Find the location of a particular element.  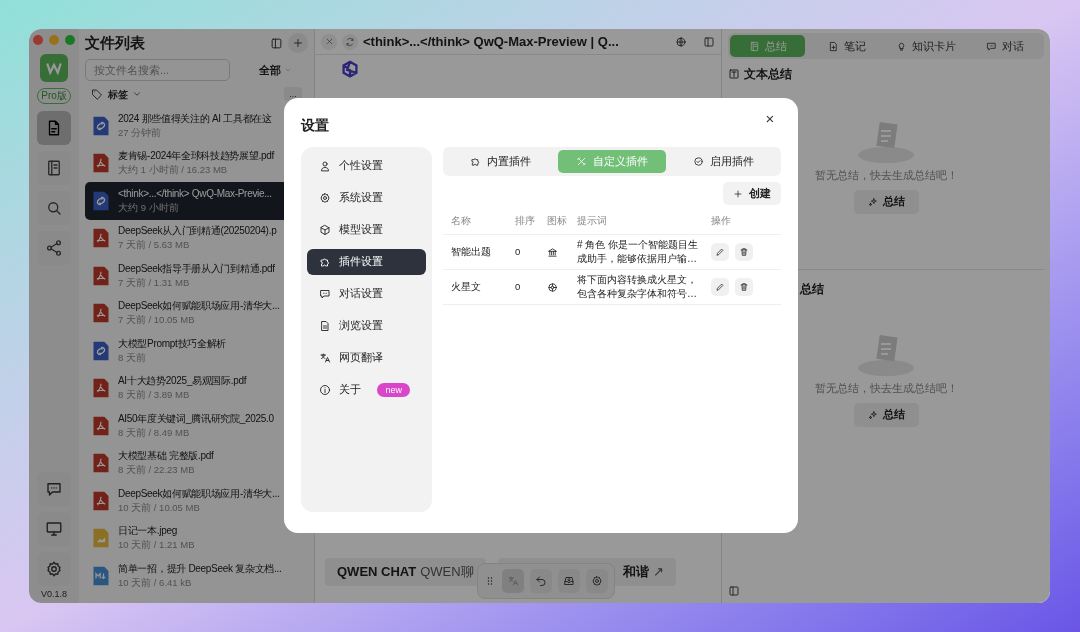

file-meta: 10 天前 / 10.05 MB is located at coordinates (159, 507).